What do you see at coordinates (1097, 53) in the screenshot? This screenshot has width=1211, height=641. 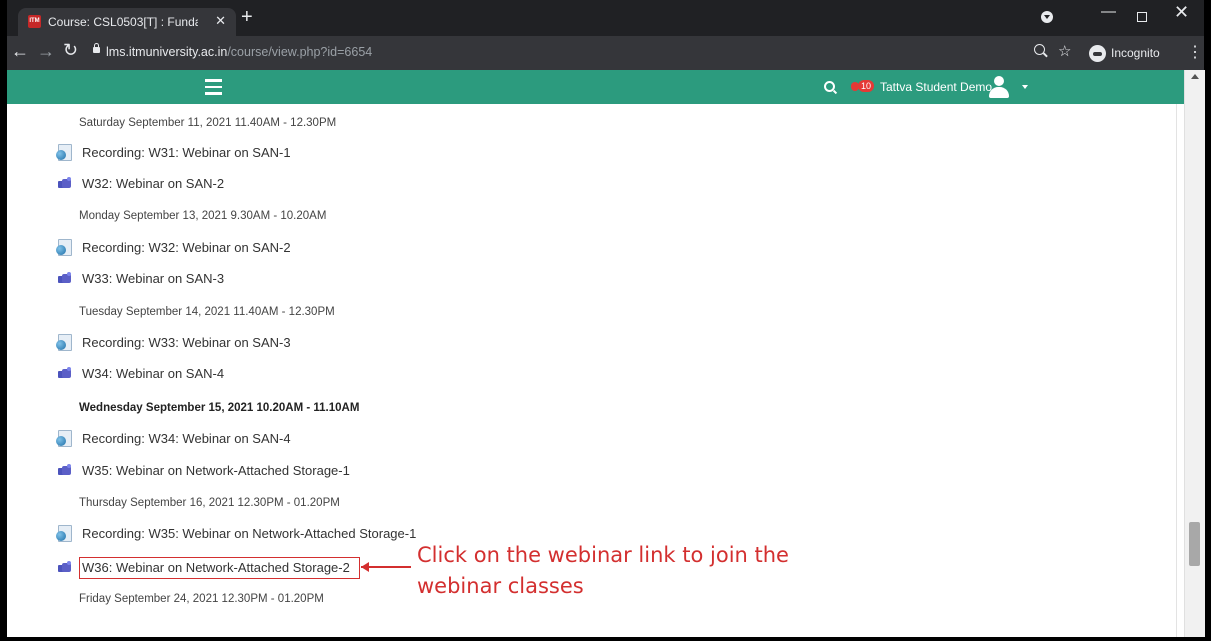 I see `incognito-icon` at bounding box center [1097, 53].